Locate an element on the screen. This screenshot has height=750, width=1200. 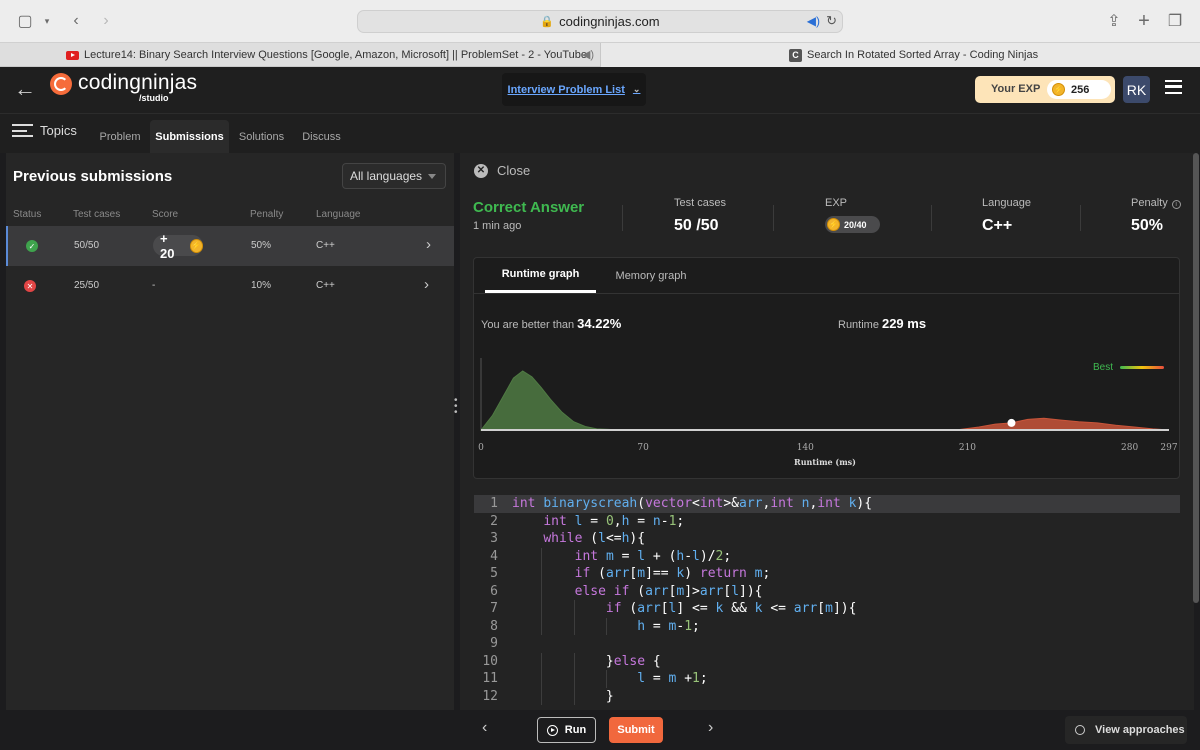
previous-icon: ‹ is located at coordinates (484, 728).